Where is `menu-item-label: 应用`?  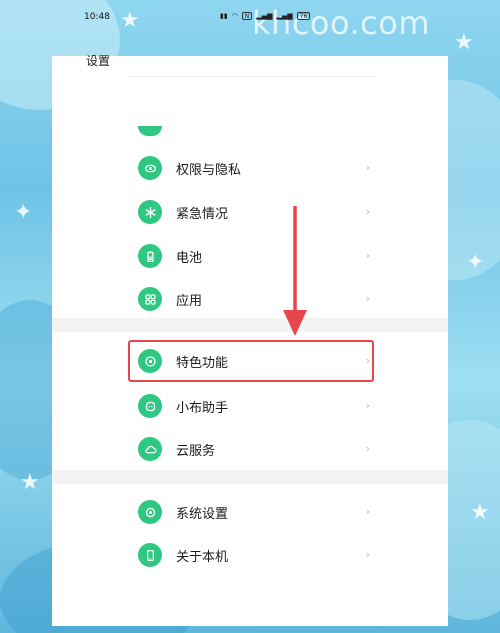 menu-item-label: 应用 is located at coordinates (189, 301).